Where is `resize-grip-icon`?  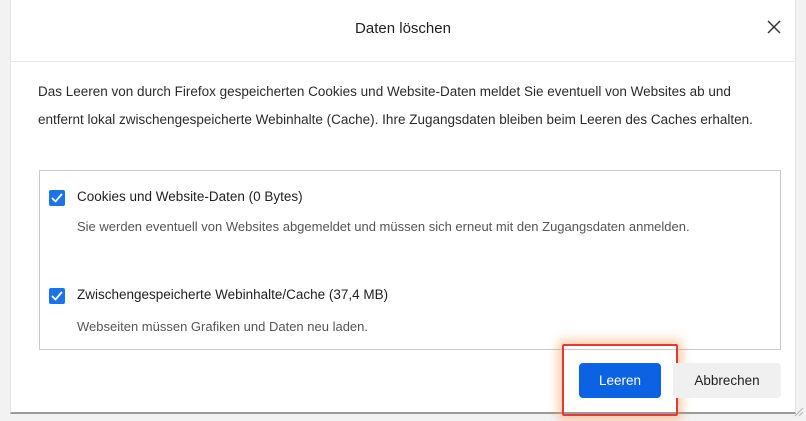 resize-grip-icon is located at coordinates (798, 411).